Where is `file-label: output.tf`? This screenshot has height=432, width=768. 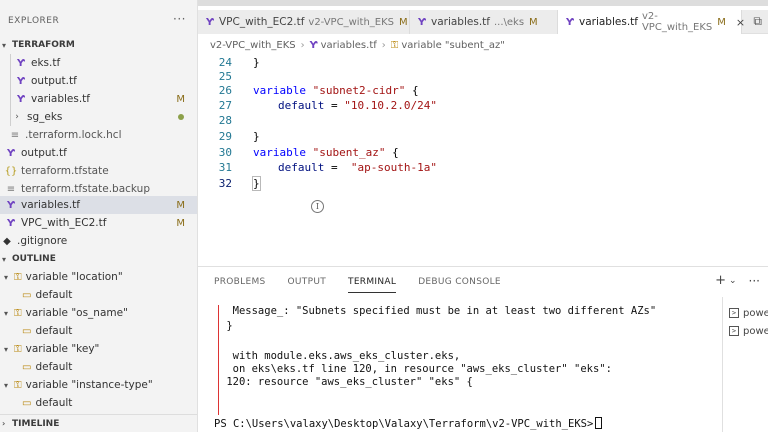 file-label: output.tf is located at coordinates (44, 153).